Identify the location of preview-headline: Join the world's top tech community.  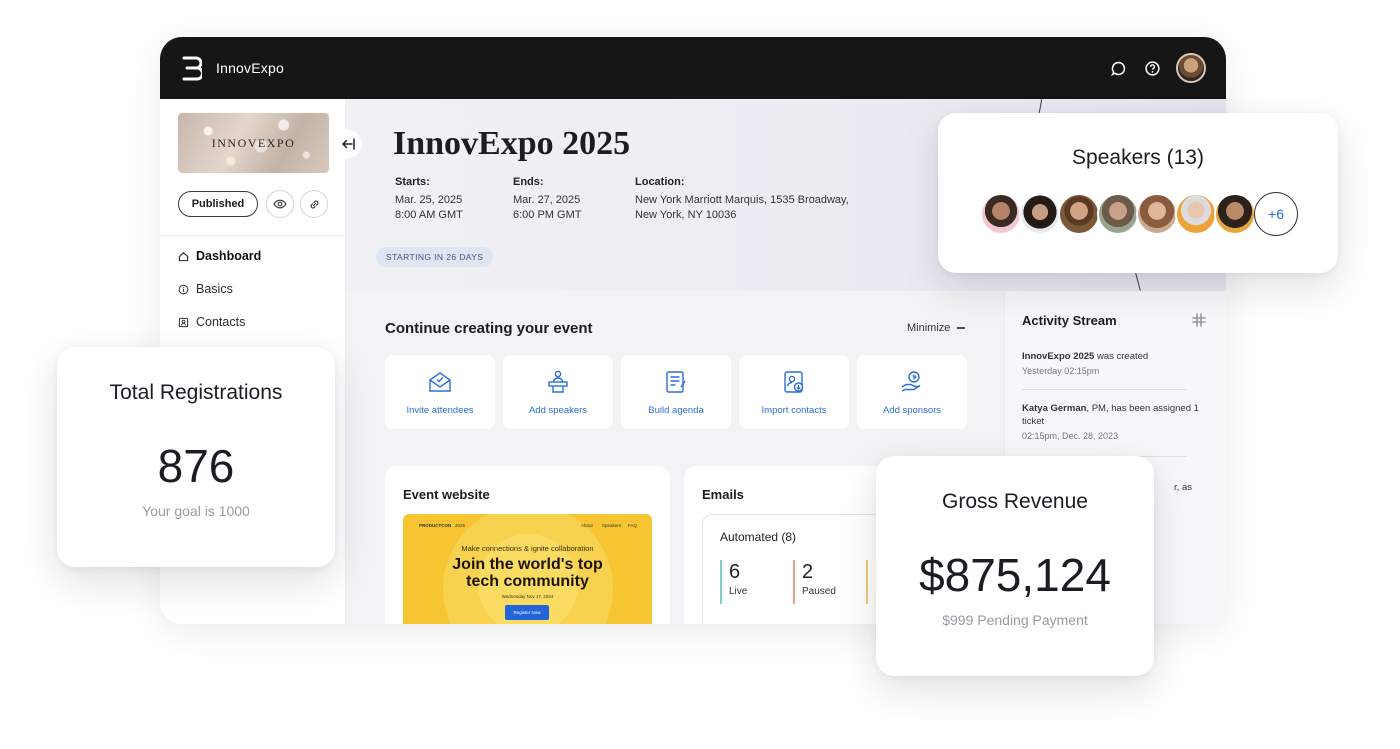
(527, 573).